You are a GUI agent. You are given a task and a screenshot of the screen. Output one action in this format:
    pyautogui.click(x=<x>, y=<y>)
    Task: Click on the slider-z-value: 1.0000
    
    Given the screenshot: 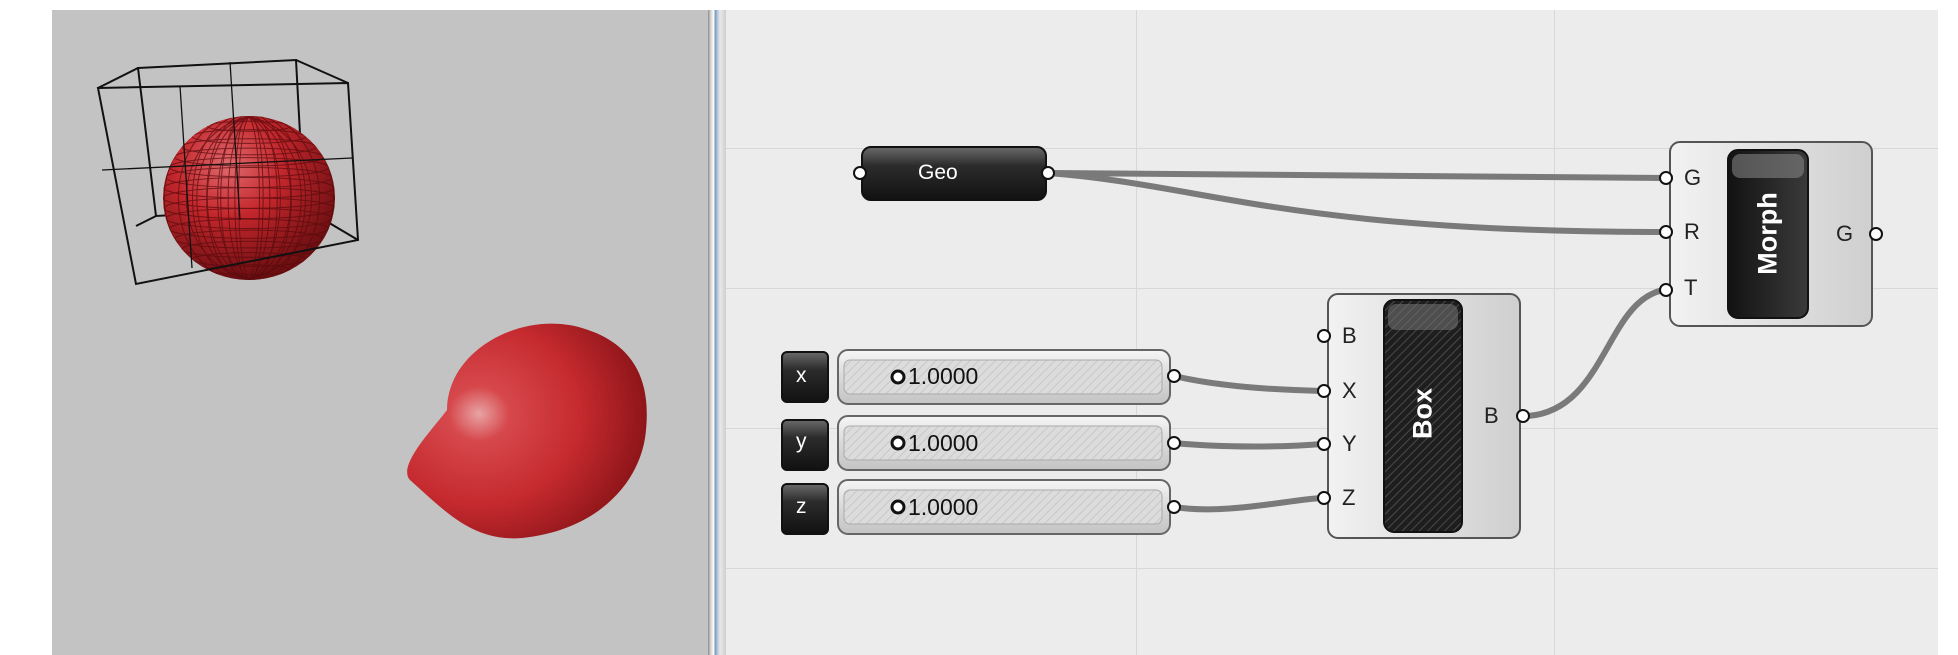 What is the action you would take?
    pyautogui.click(x=943, y=507)
    